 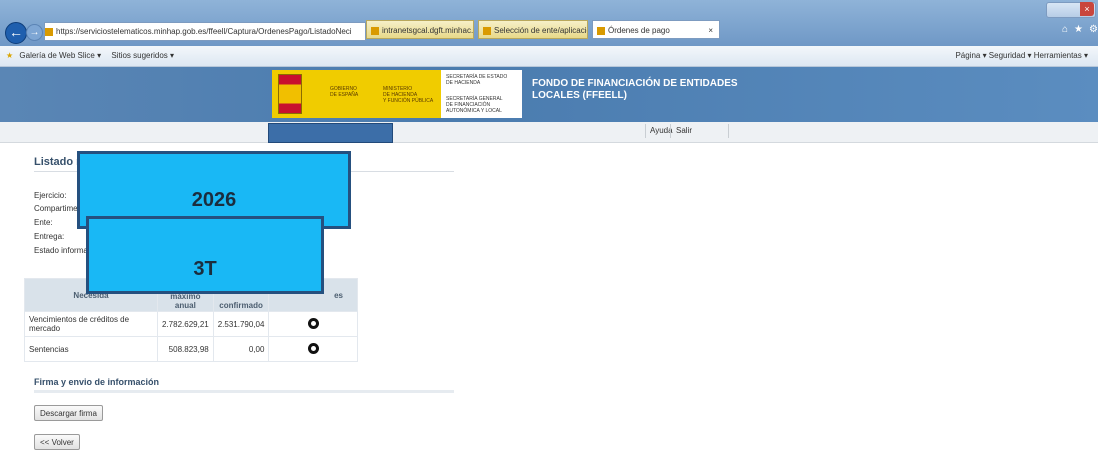 What do you see at coordinates (241, 349) in the screenshot?
I see `cell-confirmed: 0,00` at bounding box center [241, 349].